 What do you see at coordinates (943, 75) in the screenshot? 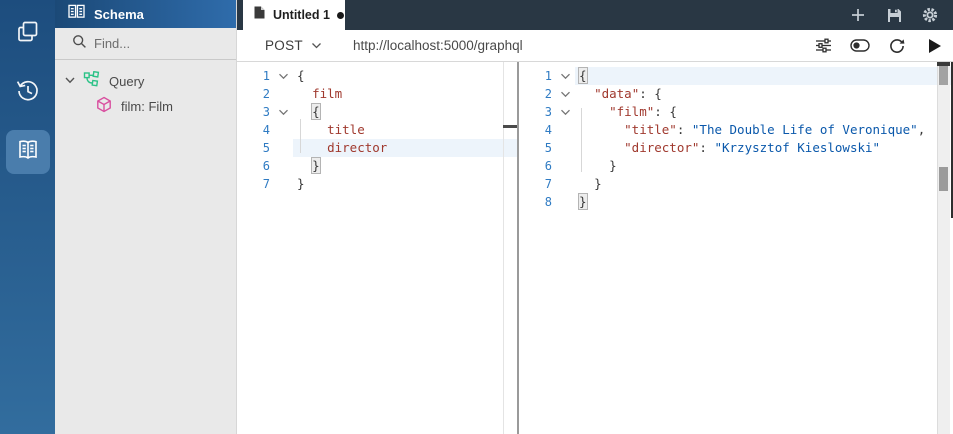
I see `response-scrollbar-thumb` at bounding box center [943, 75].